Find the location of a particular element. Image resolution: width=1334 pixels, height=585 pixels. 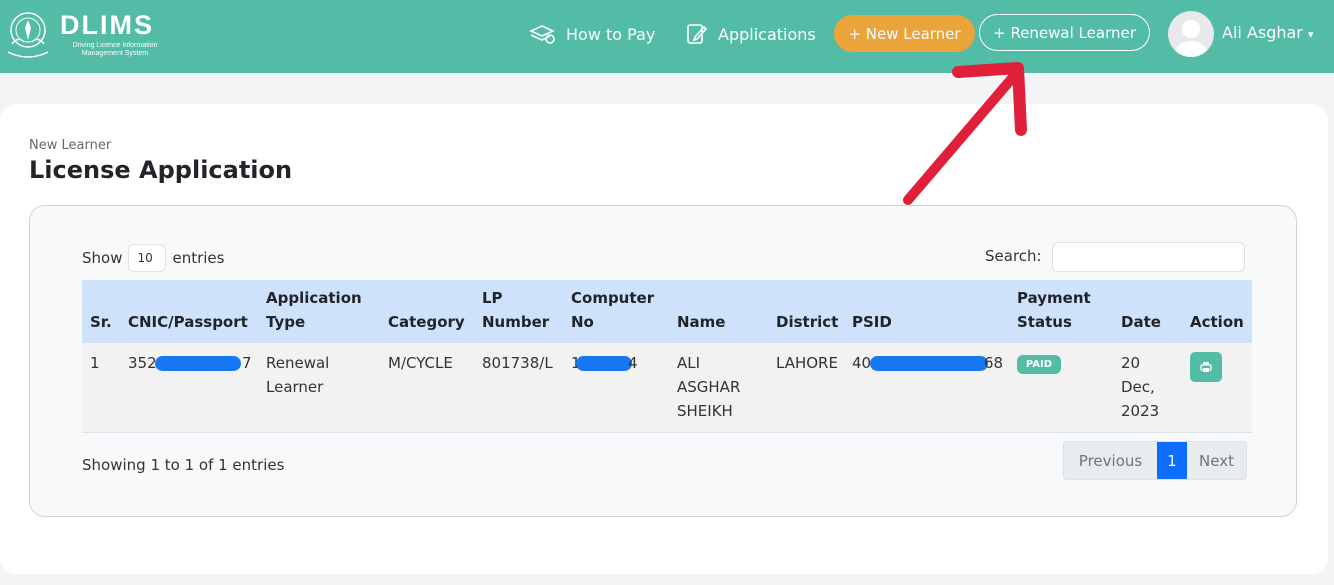

th-lp-line2: Number is located at coordinates (516, 322).